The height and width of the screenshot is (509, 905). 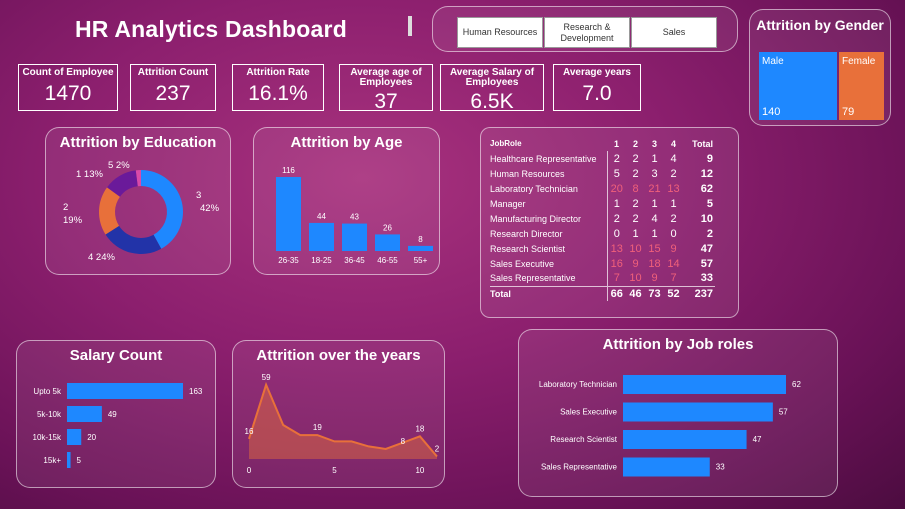 What do you see at coordinates (635, 278) in the screenshot?
I see `value-cell: 10` at bounding box center [635, 278].